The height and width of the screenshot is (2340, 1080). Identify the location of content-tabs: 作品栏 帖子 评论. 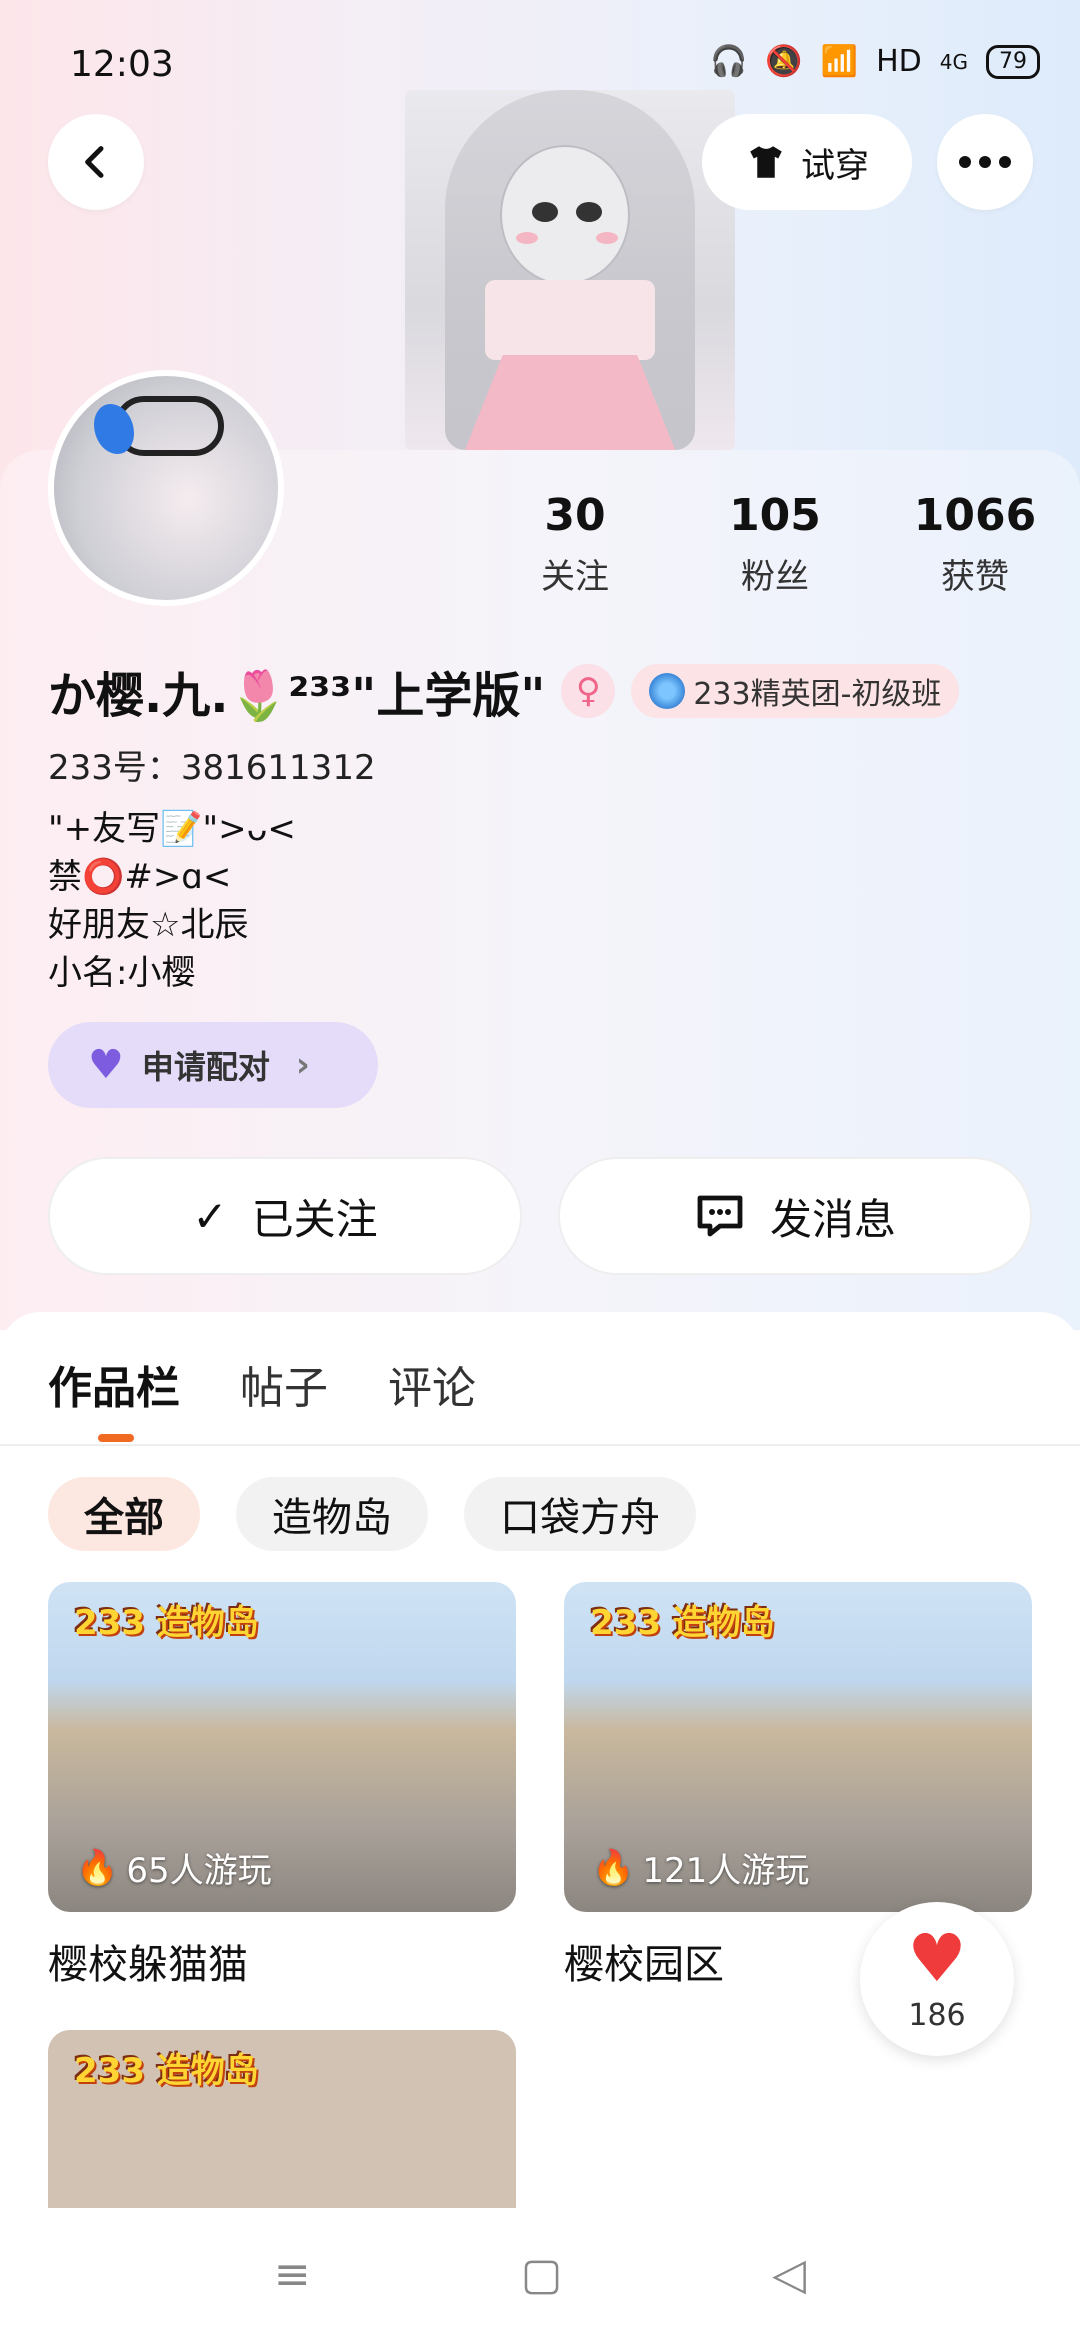
(262, 1384).